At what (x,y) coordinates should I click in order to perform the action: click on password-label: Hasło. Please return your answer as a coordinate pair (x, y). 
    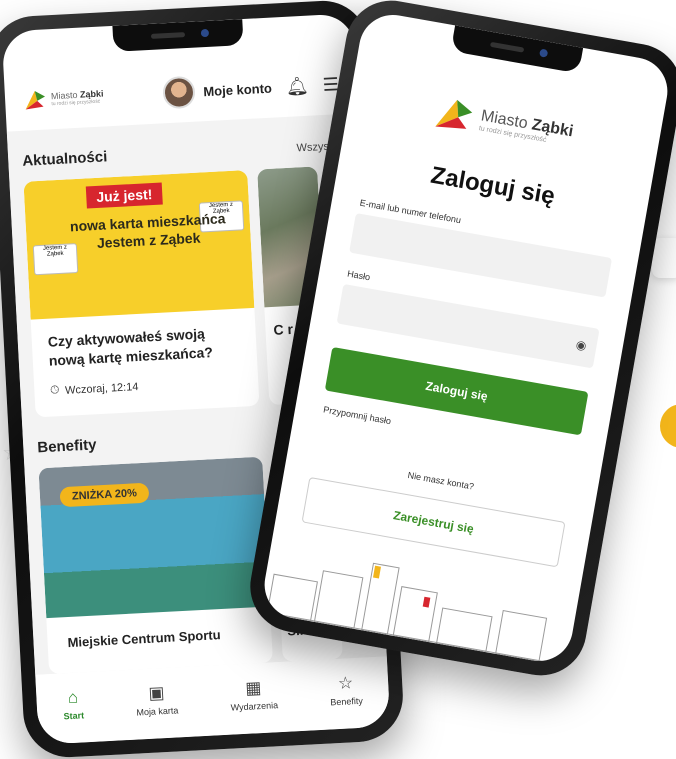
    Looking at the image, I should click on (358, 275).